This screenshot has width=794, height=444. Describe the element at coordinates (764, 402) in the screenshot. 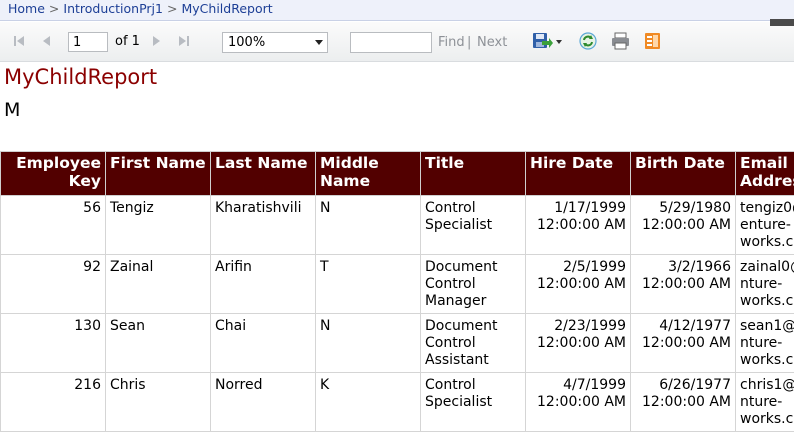

I see `cell-email: chris1@adventure-works.com` at that location.